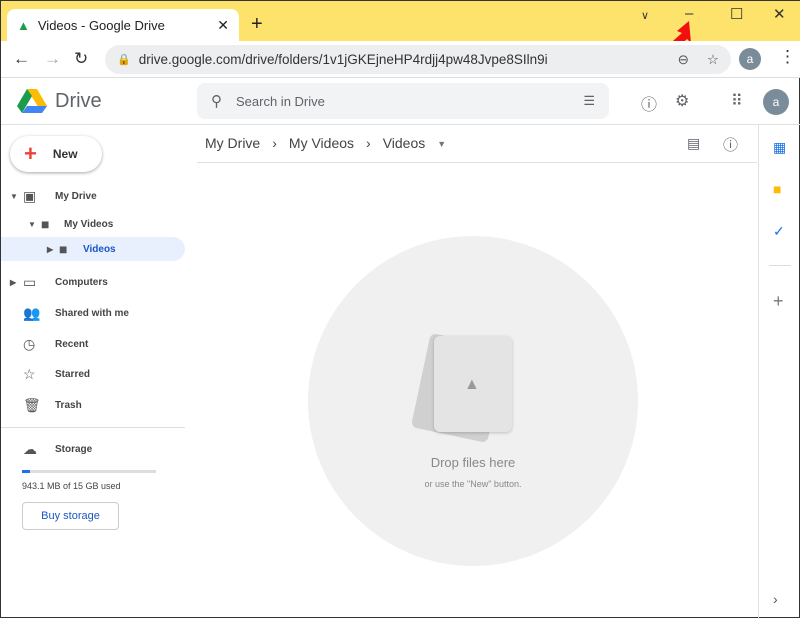 This screenshot has width=800, height=619. What do you see at coordinates (403, 101) in the screenshot?
I see `search-input: ⚲ Search in Drive ☰` at bounding box center [403, 101].